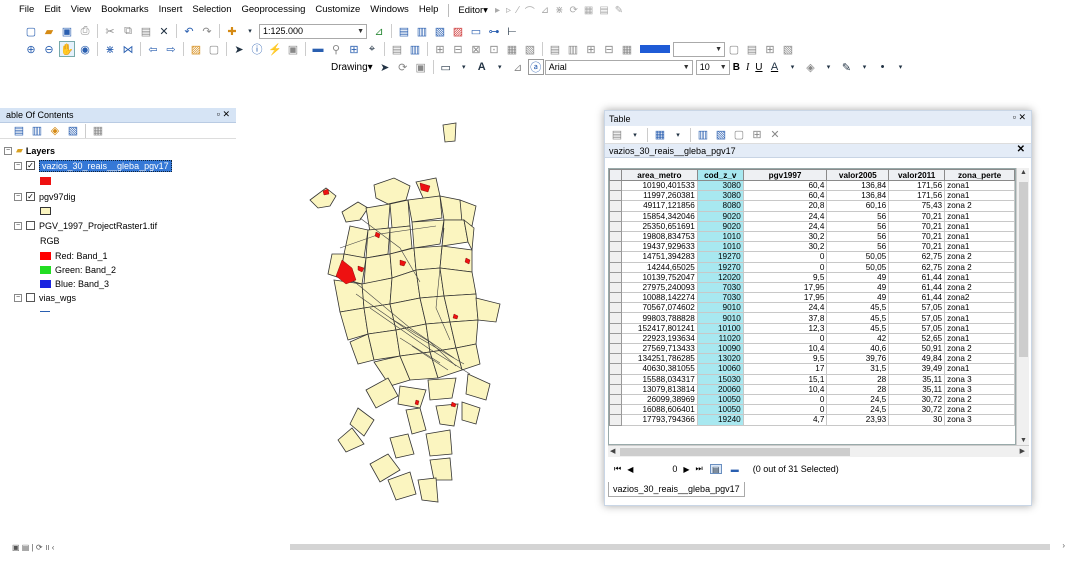 The width and height of the screenshot is (1083, 567). Describe the element at coordinates (720, 196) in the screenshot. I see `table-cell-cod-z-v: 3080` at that location.